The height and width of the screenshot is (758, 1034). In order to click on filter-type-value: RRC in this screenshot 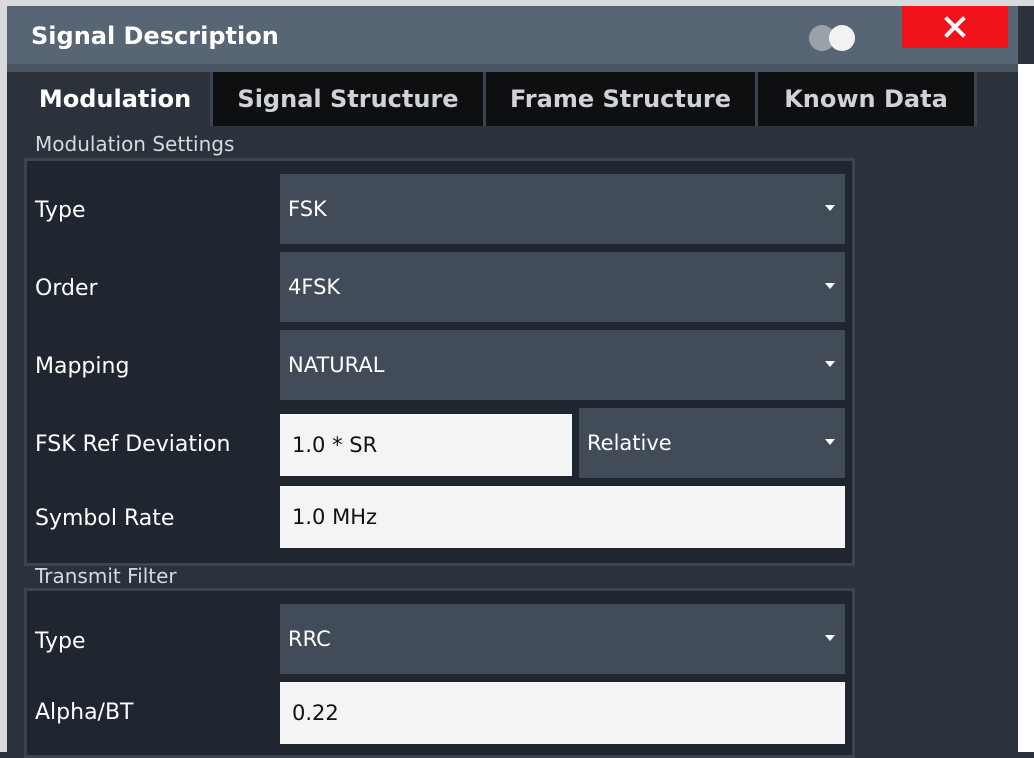, I will do `click(309, 639)`.